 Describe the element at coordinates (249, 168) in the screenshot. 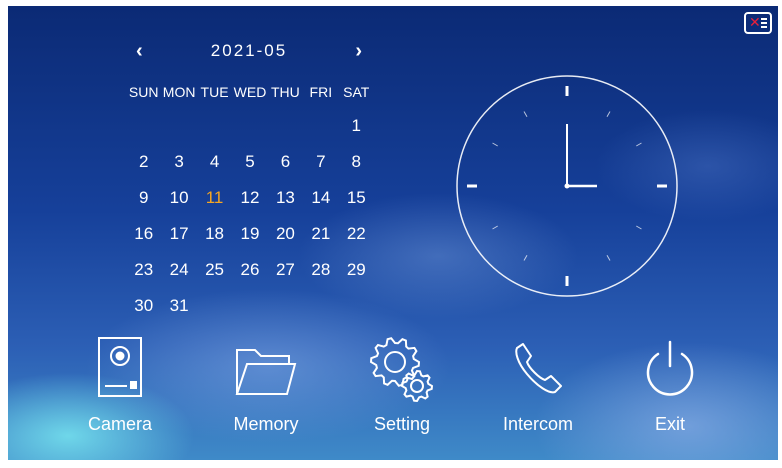

I see `calendar-day: 5` at that location.